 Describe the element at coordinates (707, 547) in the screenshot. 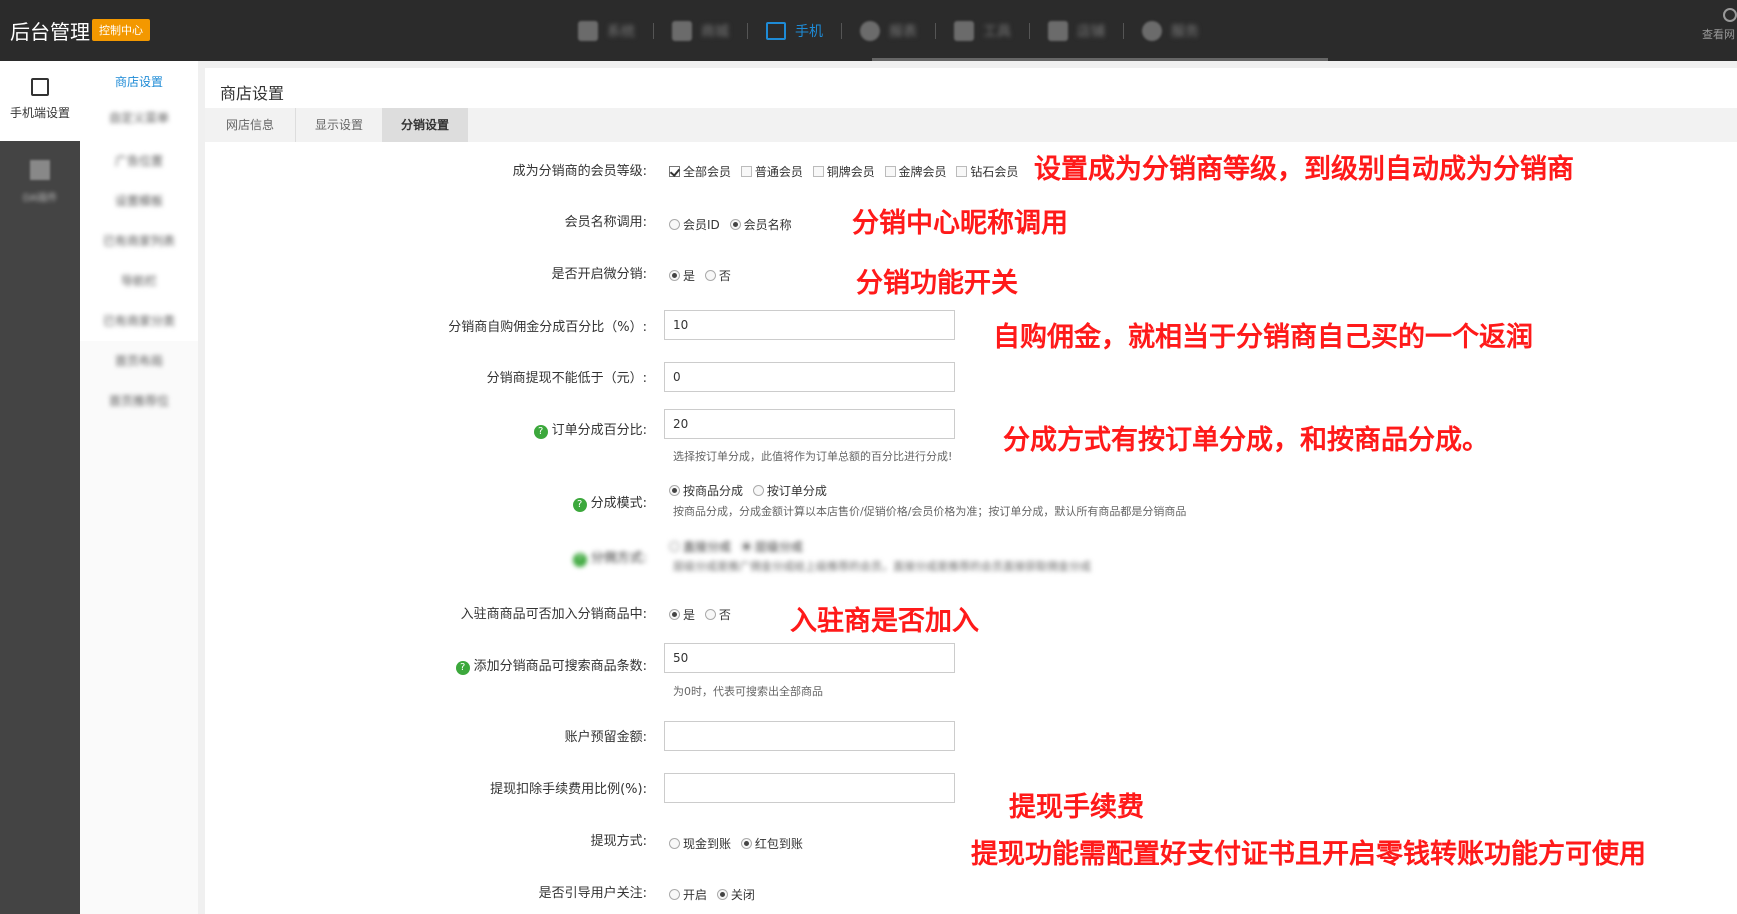

I see `option-label: 直接分成` at that location.